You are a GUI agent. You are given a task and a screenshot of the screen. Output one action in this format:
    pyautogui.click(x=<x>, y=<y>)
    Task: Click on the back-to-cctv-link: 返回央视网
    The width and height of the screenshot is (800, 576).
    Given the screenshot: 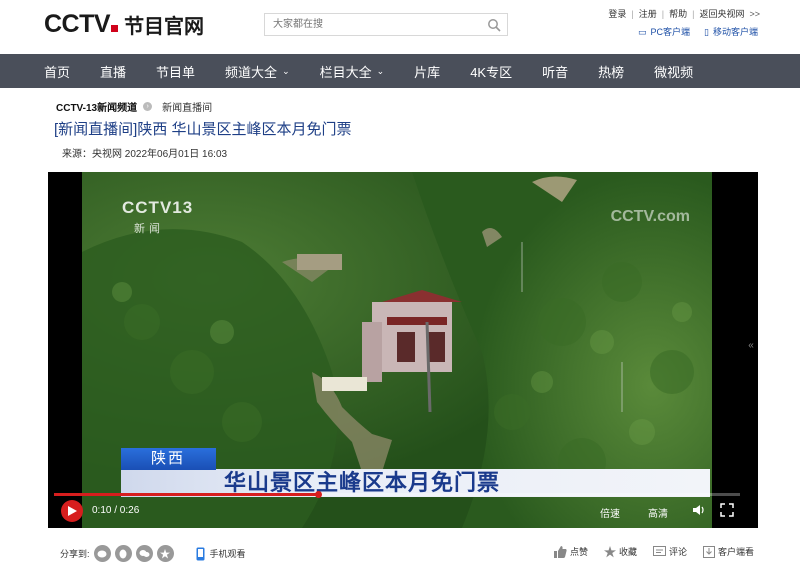 What is the action you would take?
    pyautogui.click(x=721, y=13)
    